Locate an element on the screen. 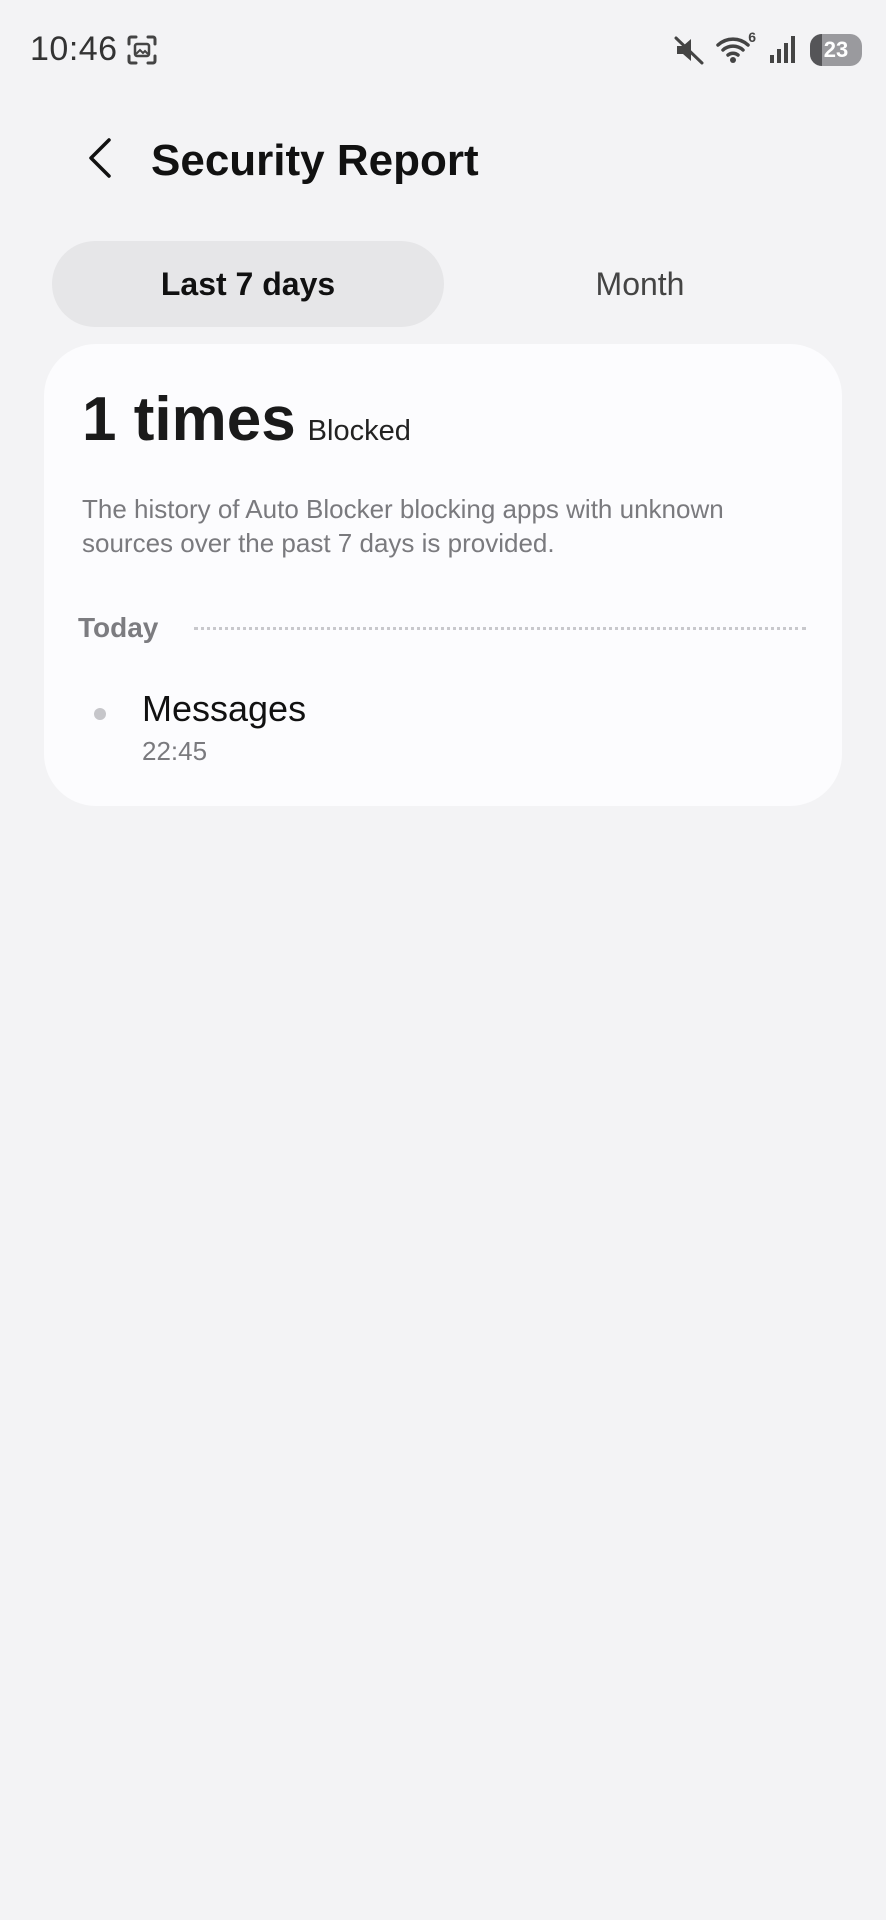 This screenshot has height=1920, width=886. dotted-divider is located at coordinates (500, 628).